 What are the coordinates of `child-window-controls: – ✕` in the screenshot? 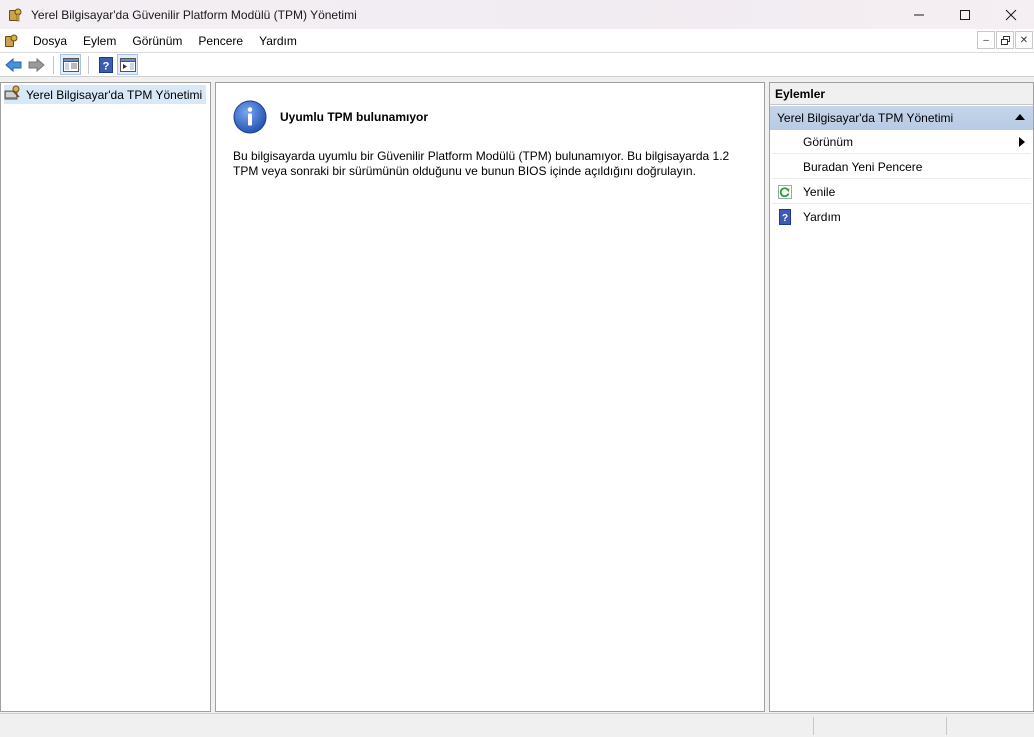 It's located at (1005, 40).